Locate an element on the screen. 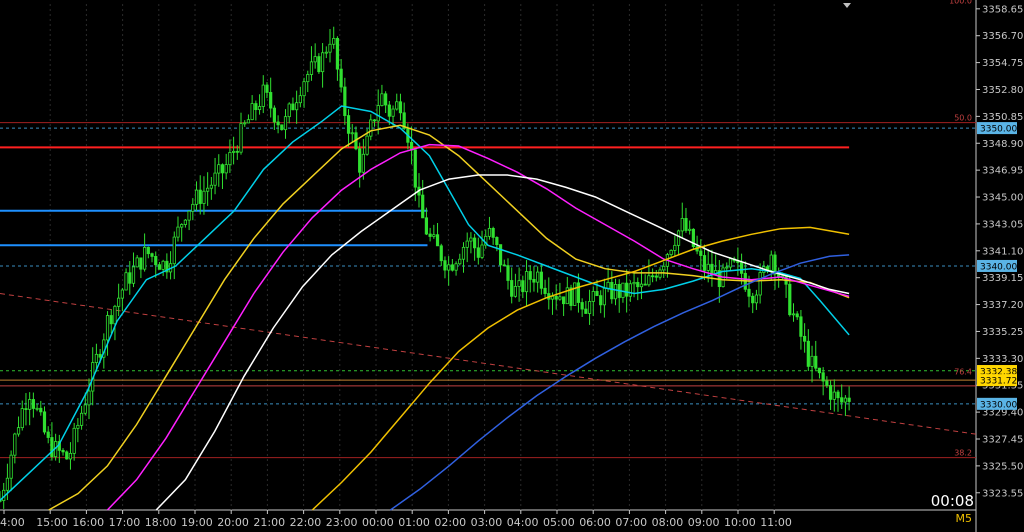 The image size is (1024, 532). price-tick-label: 3339.15 is located at coordinates (1002, 278).